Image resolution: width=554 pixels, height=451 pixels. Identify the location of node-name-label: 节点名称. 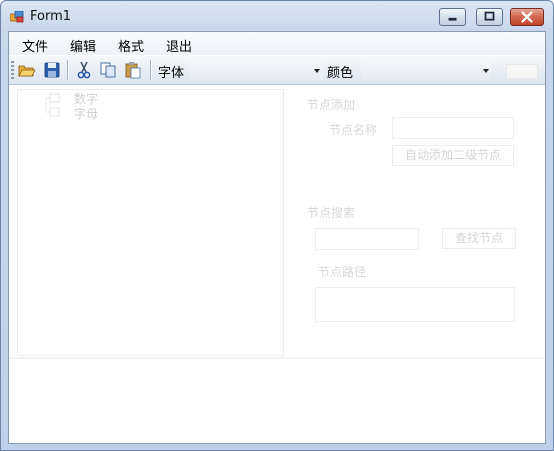
(353, 130).